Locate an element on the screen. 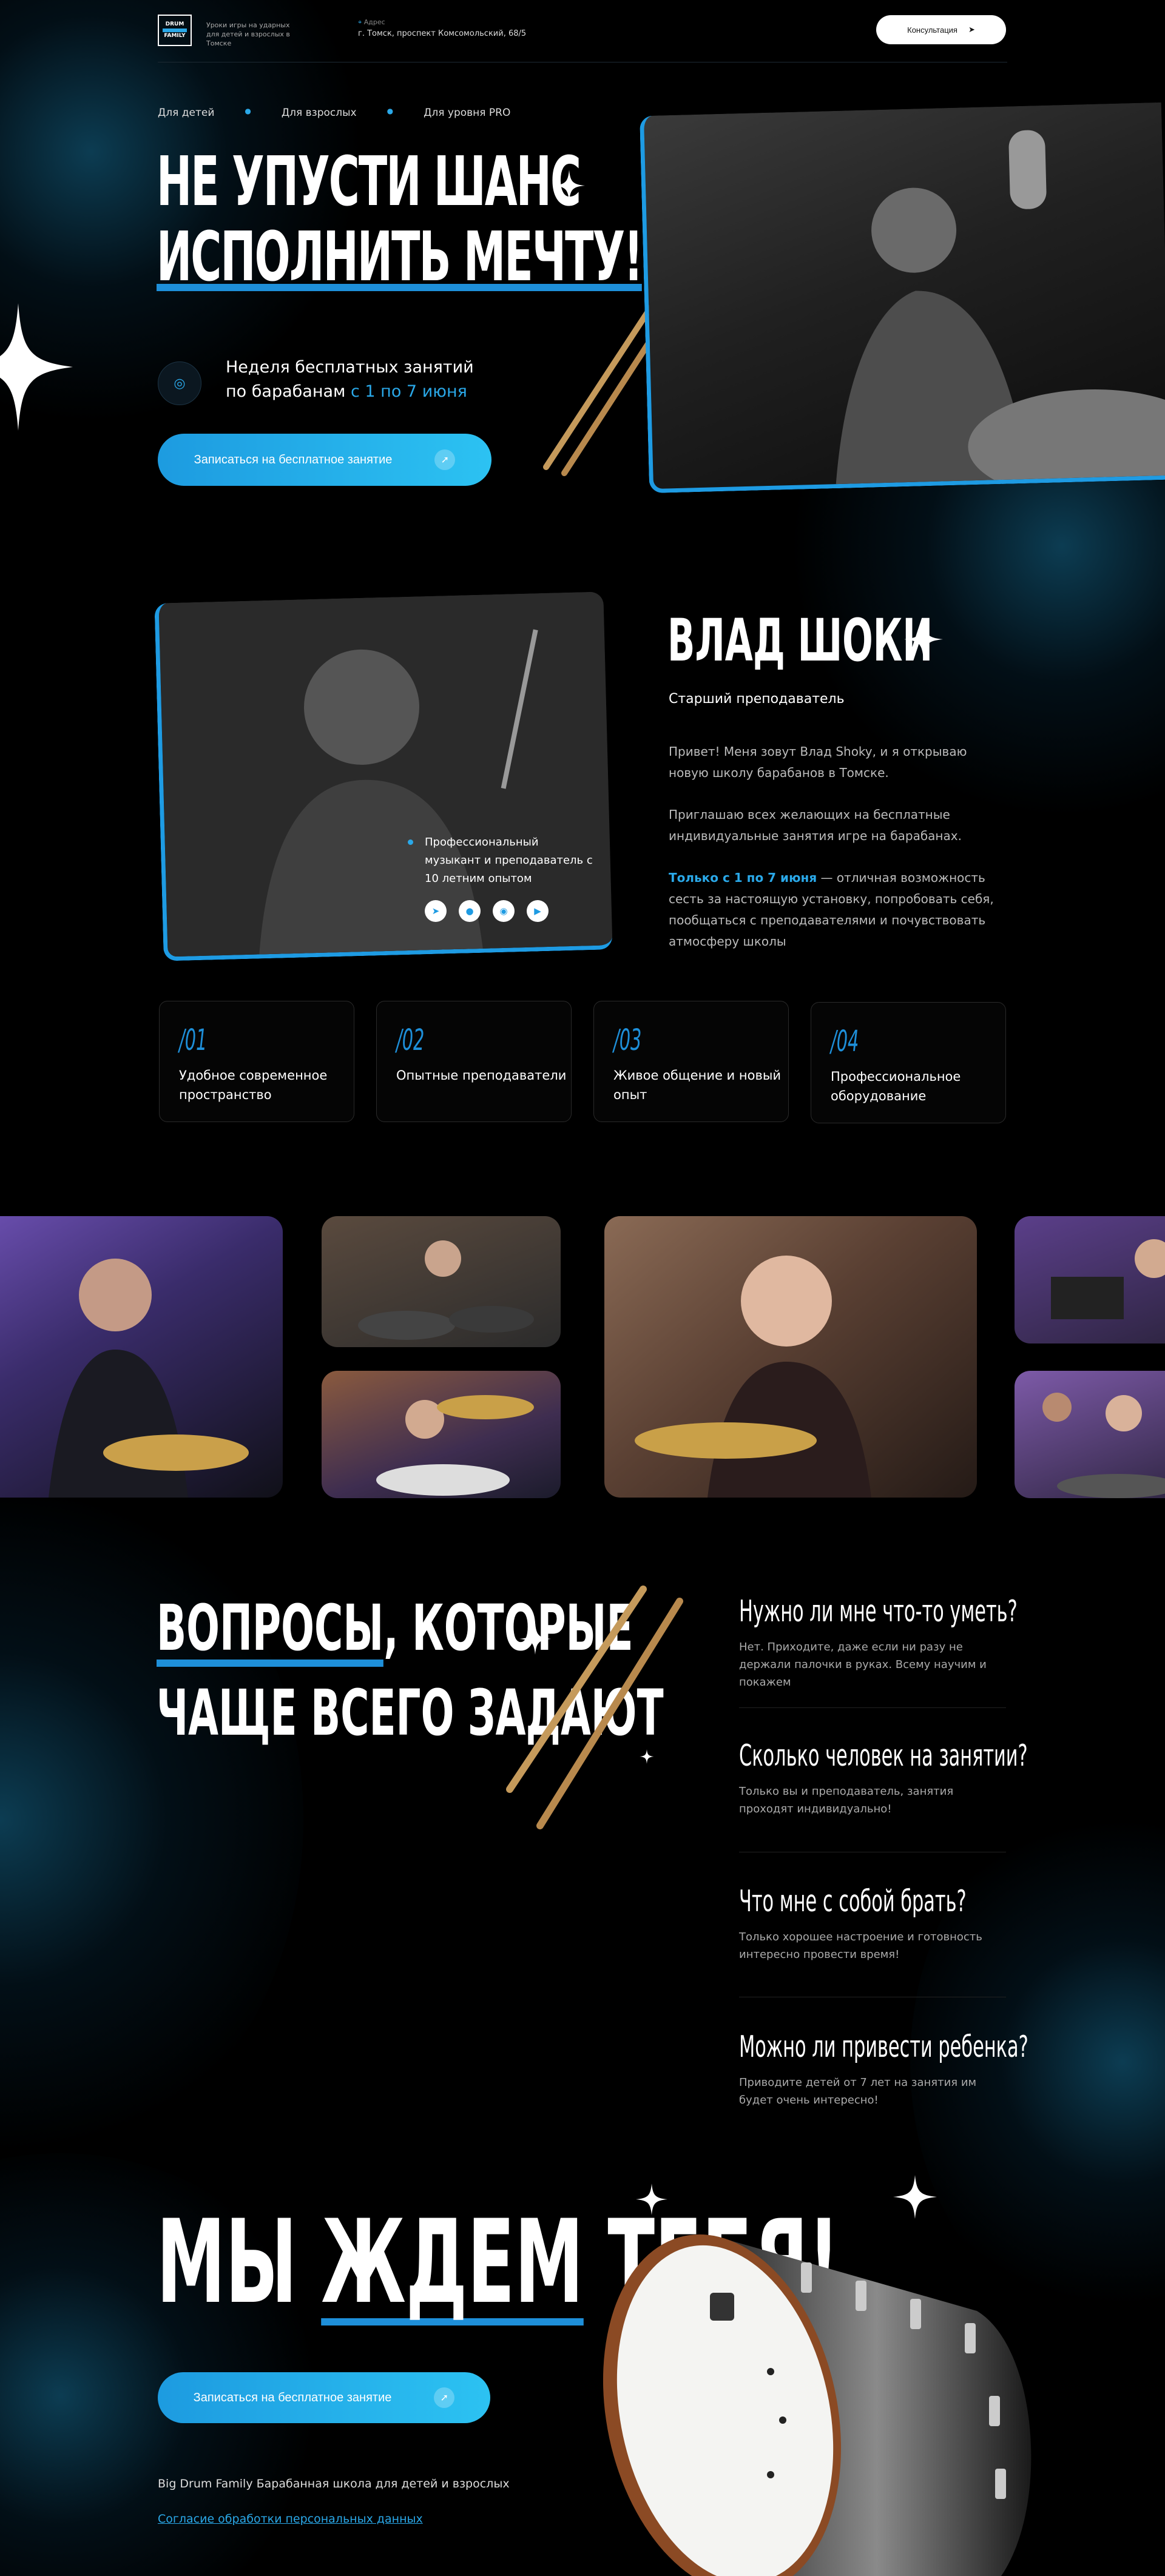 The image size is (1165, 2576). feature-card: /02 Опытные преподаватели is located at coordinates (474, 1061).